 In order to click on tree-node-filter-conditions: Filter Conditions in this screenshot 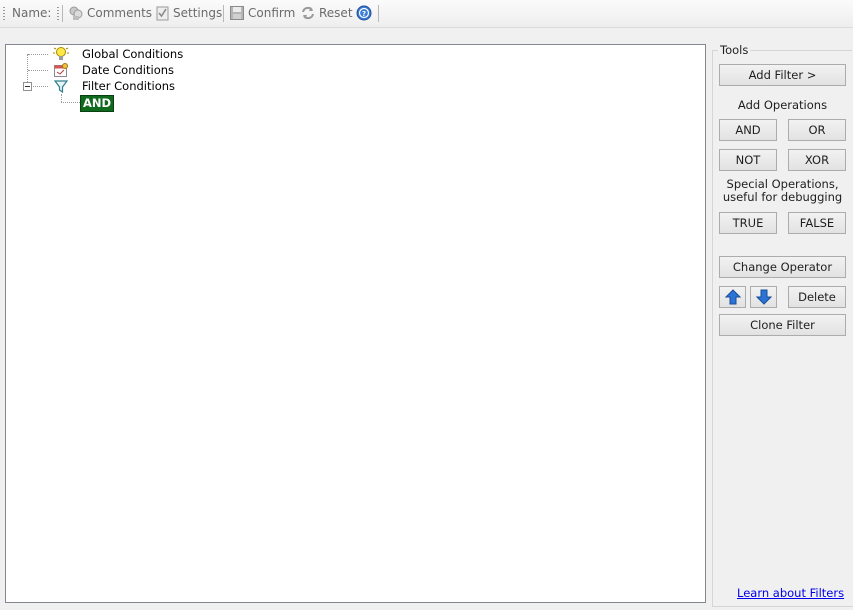, I will do `click(128, 86)`.